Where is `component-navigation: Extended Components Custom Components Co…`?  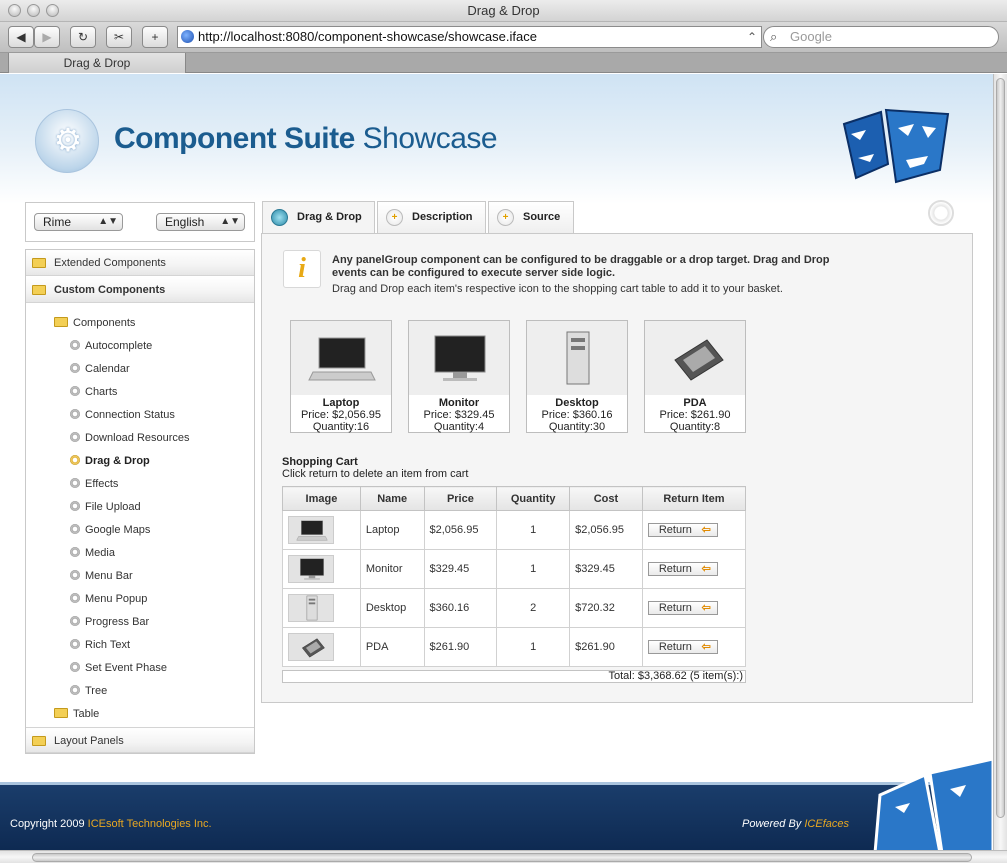 component-navigation: Extended Components Custom Components Co… is located at coordinates (140, 501).